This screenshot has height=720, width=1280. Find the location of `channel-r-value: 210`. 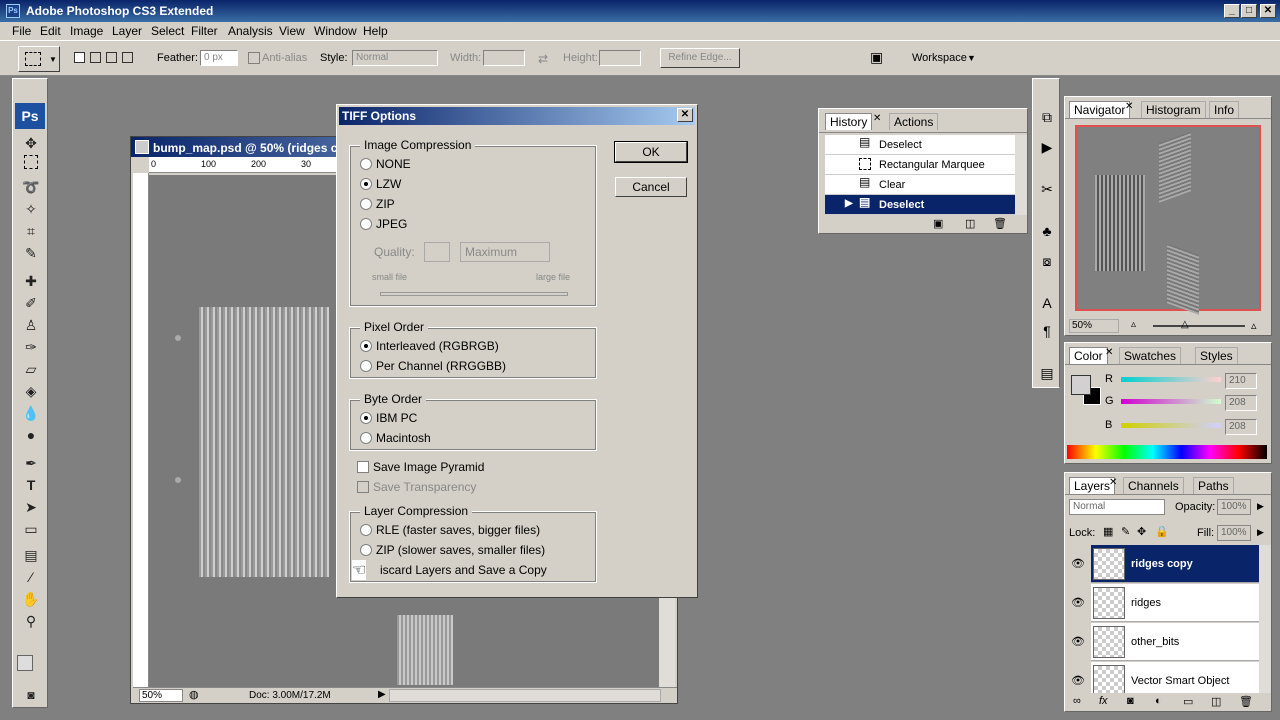

channel-r-value: 210 is located at coordinates (1241, 381).